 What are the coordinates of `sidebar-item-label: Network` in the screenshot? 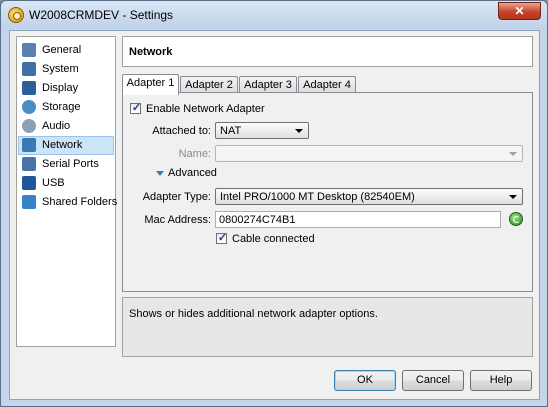 It's located at (62, 145).